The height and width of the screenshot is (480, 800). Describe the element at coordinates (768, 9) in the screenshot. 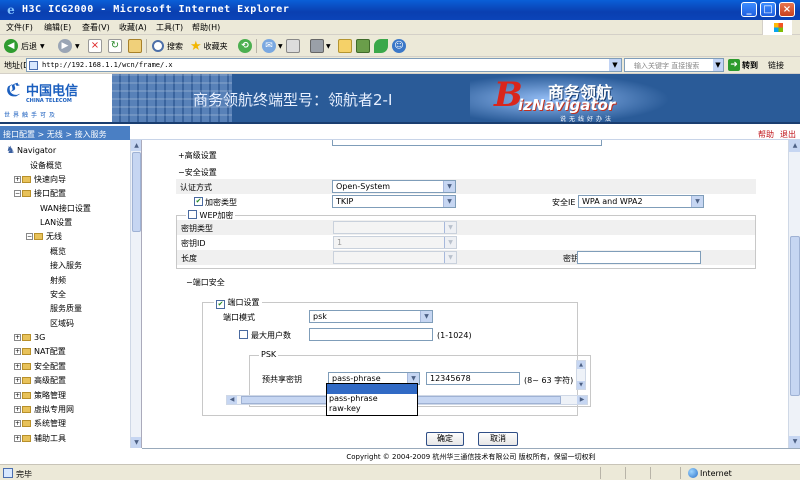

I see `maximize-button: □` at that location.